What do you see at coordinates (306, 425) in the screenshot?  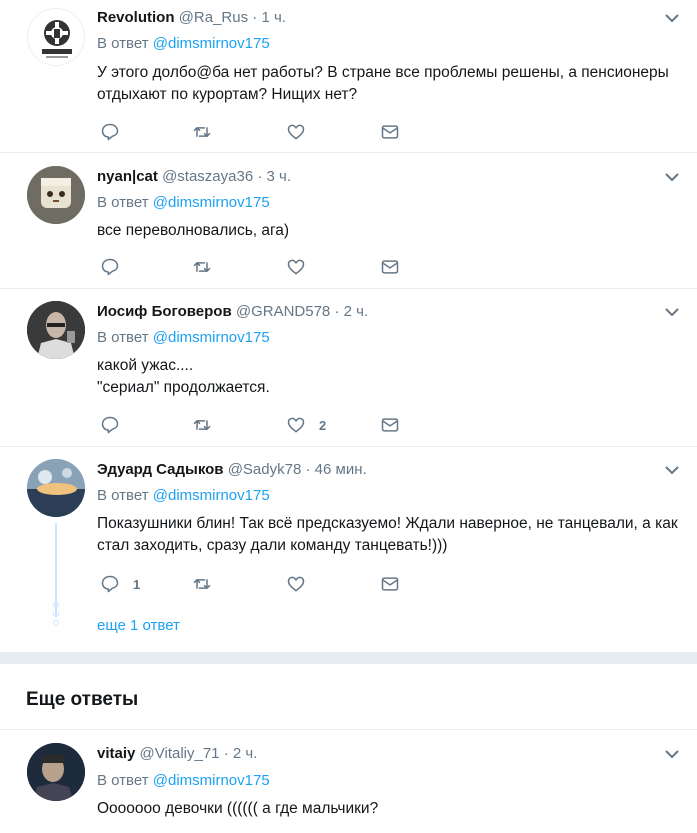 I see `like-button: 2` at bounding box center [306, 425].